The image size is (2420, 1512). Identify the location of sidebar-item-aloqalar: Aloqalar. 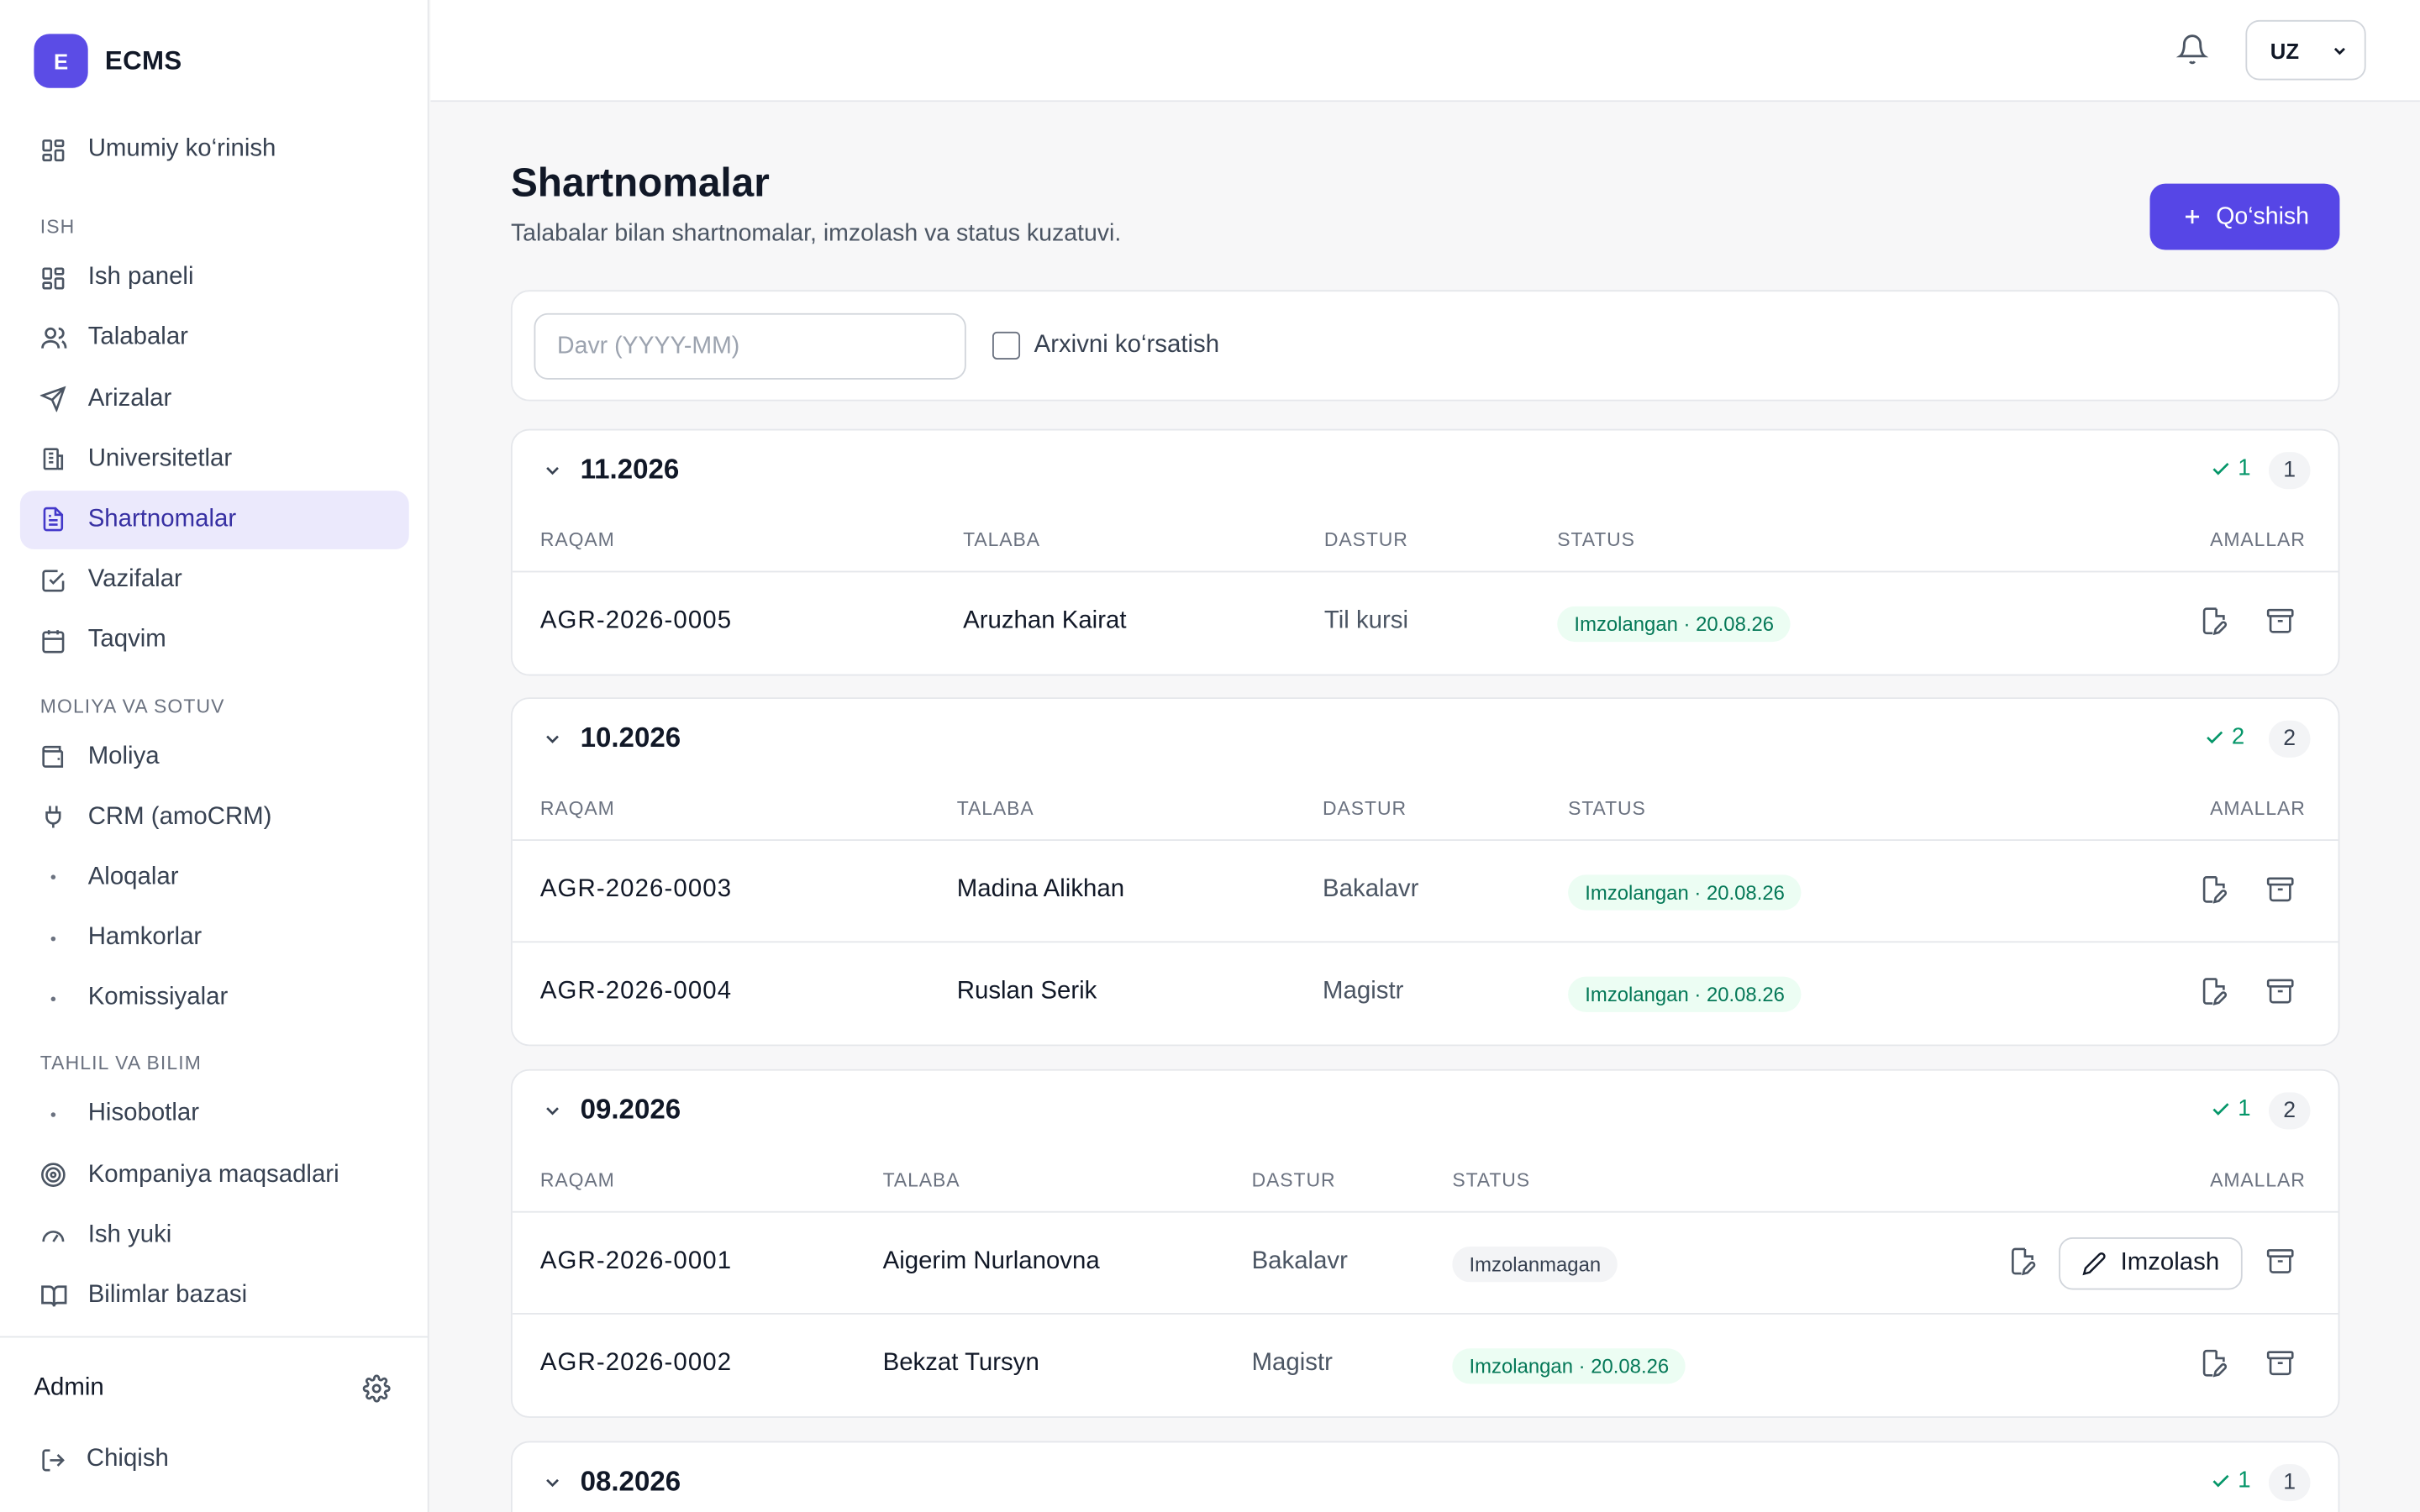
(214, 877).